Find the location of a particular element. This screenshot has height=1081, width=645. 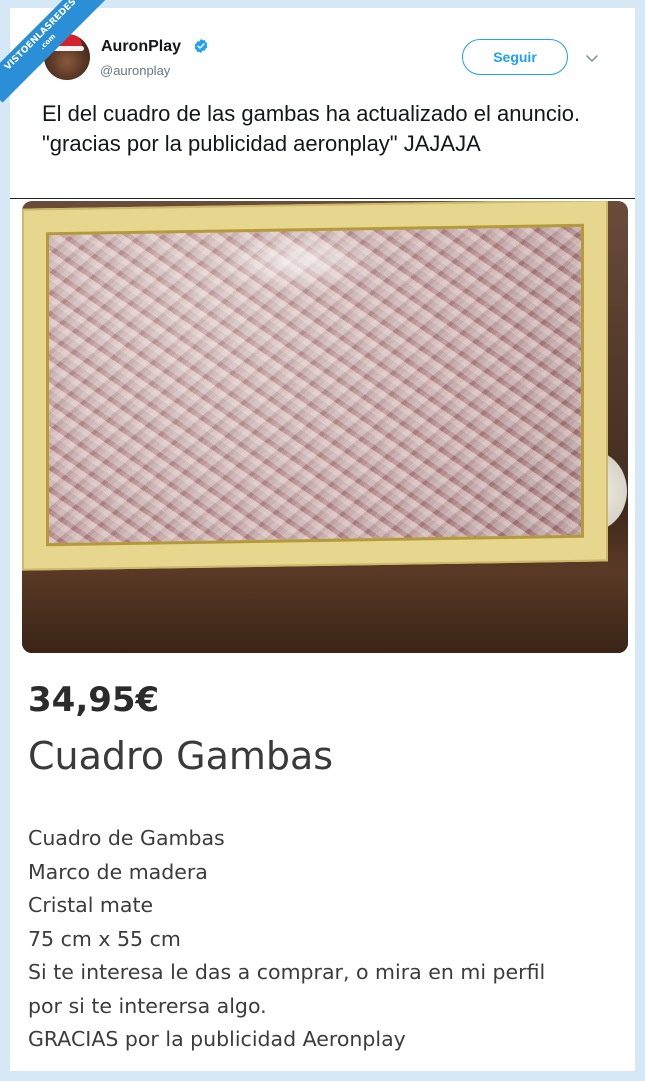

author-name: AuronPlay is located at coordinates (141, 47).